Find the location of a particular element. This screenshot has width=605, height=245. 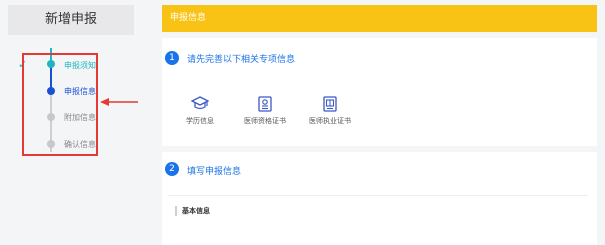

special-info-title: 请先完善以下相关专项信息 is located at coordinates (241, 60).